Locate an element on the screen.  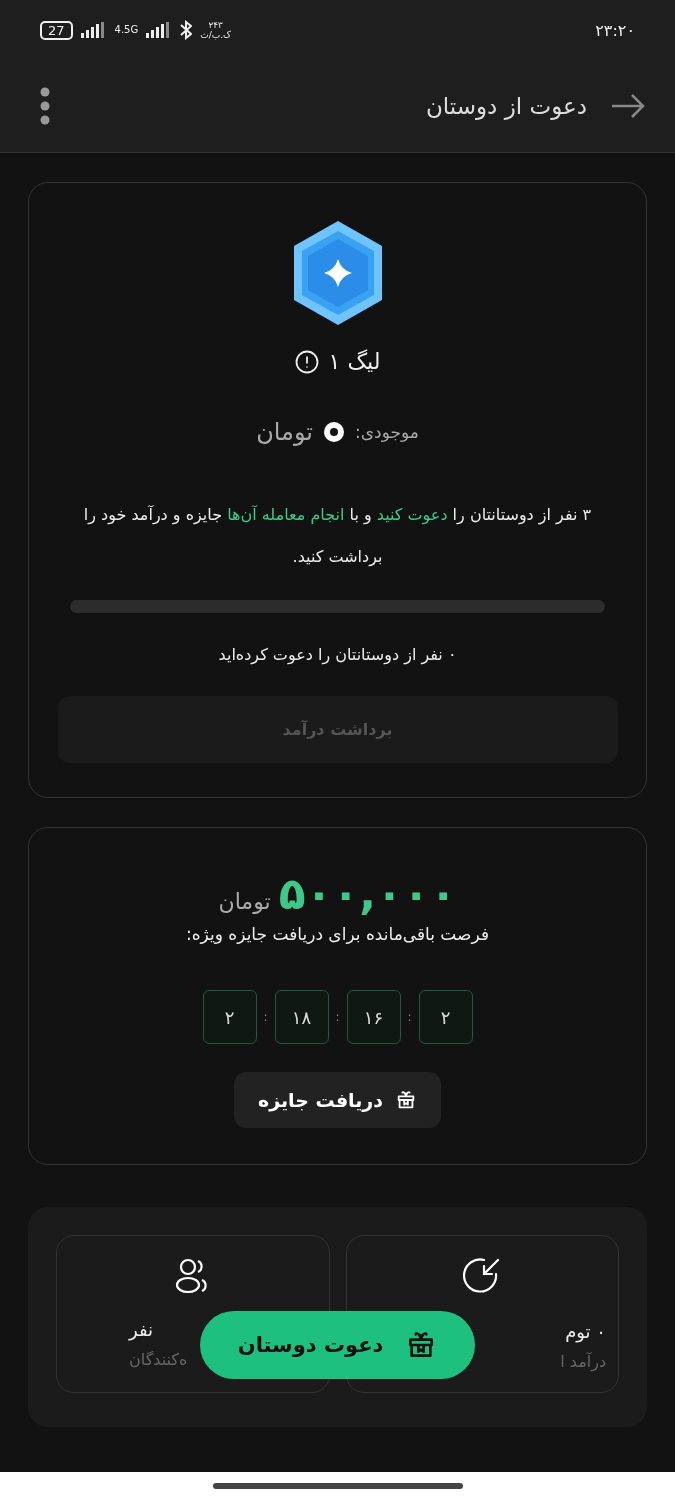
countdown-digit: ۱۶ is located at coordinates (373, 1017).